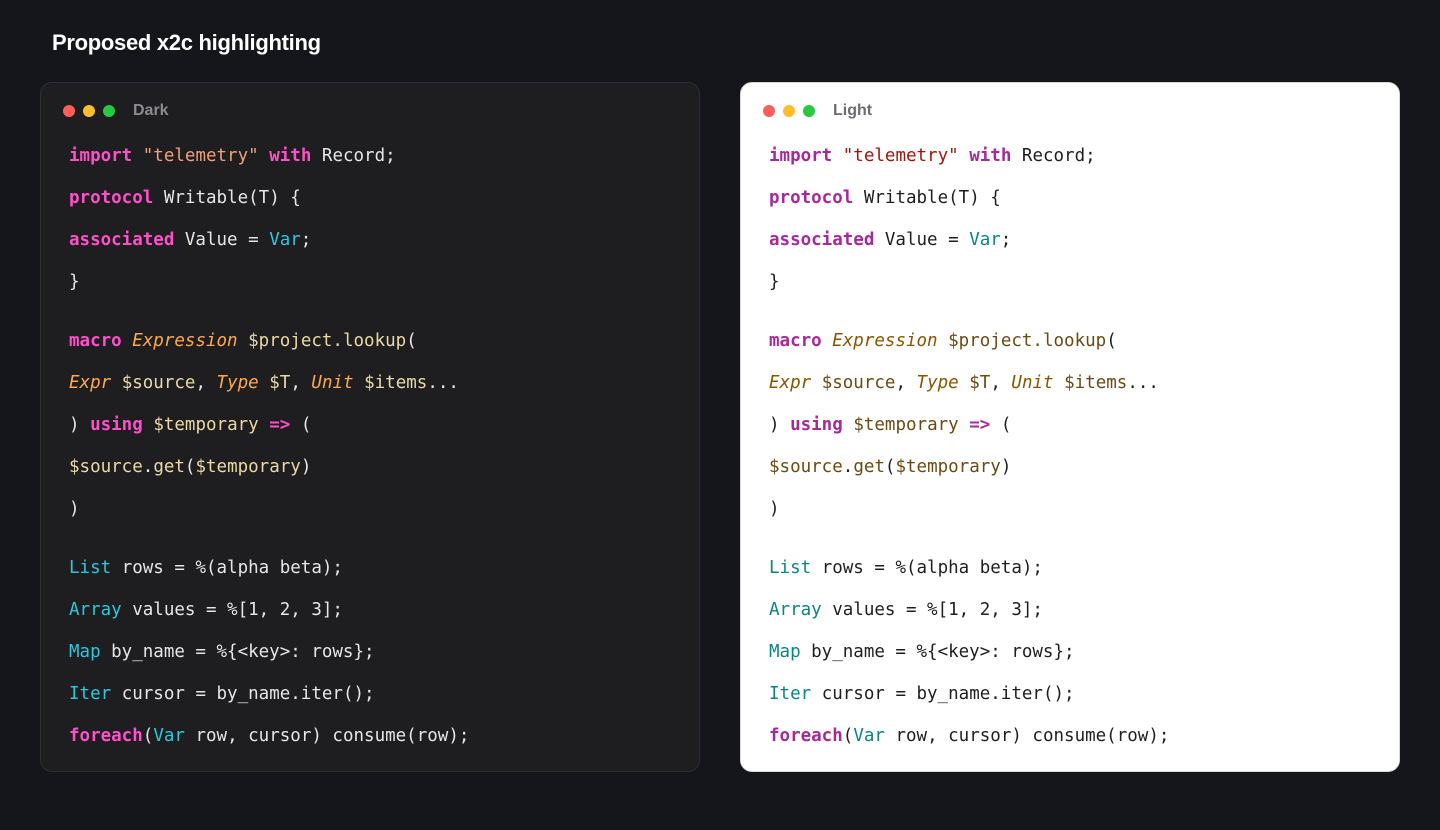 Image resolution: width=1440 pixels, height=830 pixels. I want to click on variable-token: $T, so click(280, 383).